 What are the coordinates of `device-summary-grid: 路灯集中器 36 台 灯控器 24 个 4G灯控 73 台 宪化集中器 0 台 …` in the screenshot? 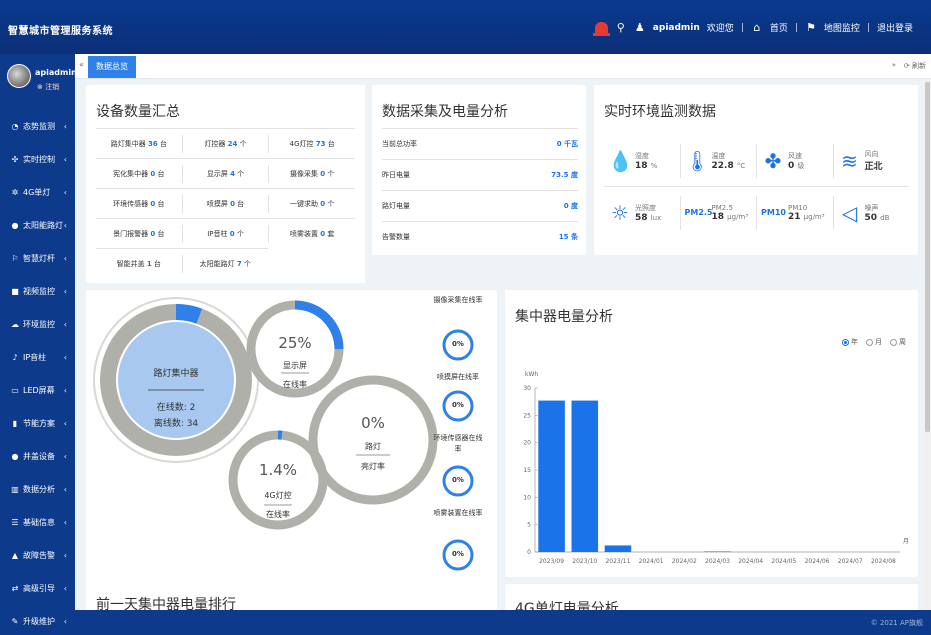 It's located at (225, 203).